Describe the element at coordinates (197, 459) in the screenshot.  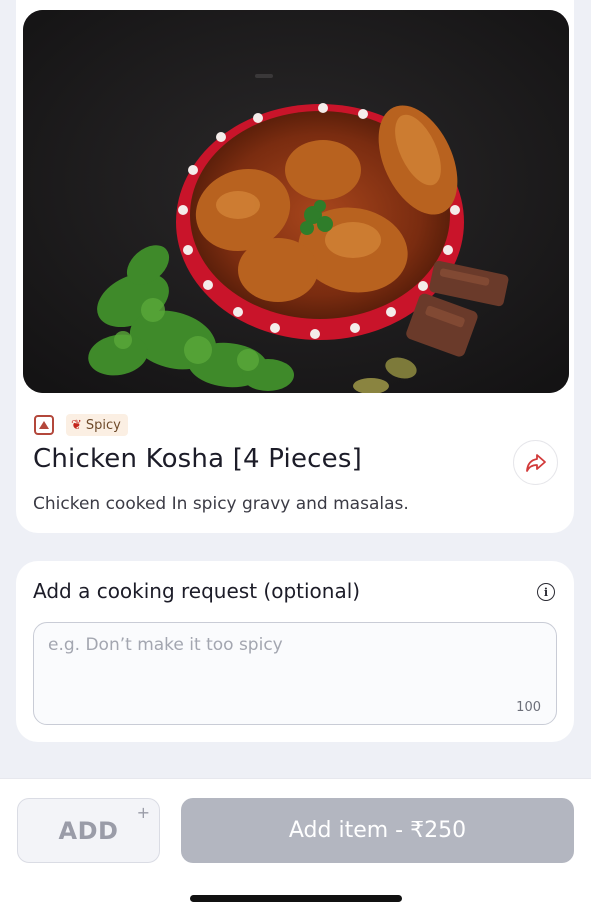
I see `item-title: Chicken Kosha [4 Pieces]` at that location.